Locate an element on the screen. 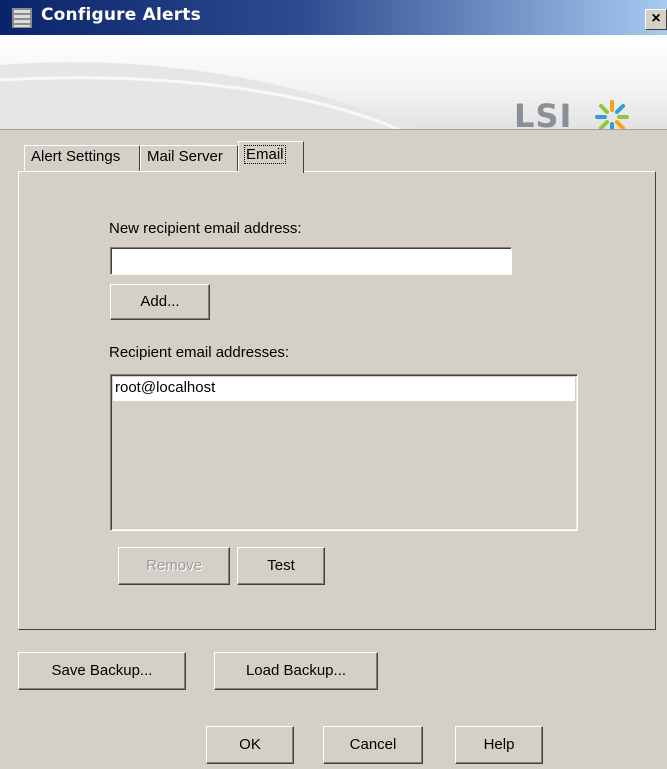 Image resolution: width=667 pixels, height=769 pixels. window-title: Configure Alerts is located at coordinates (121, 15).